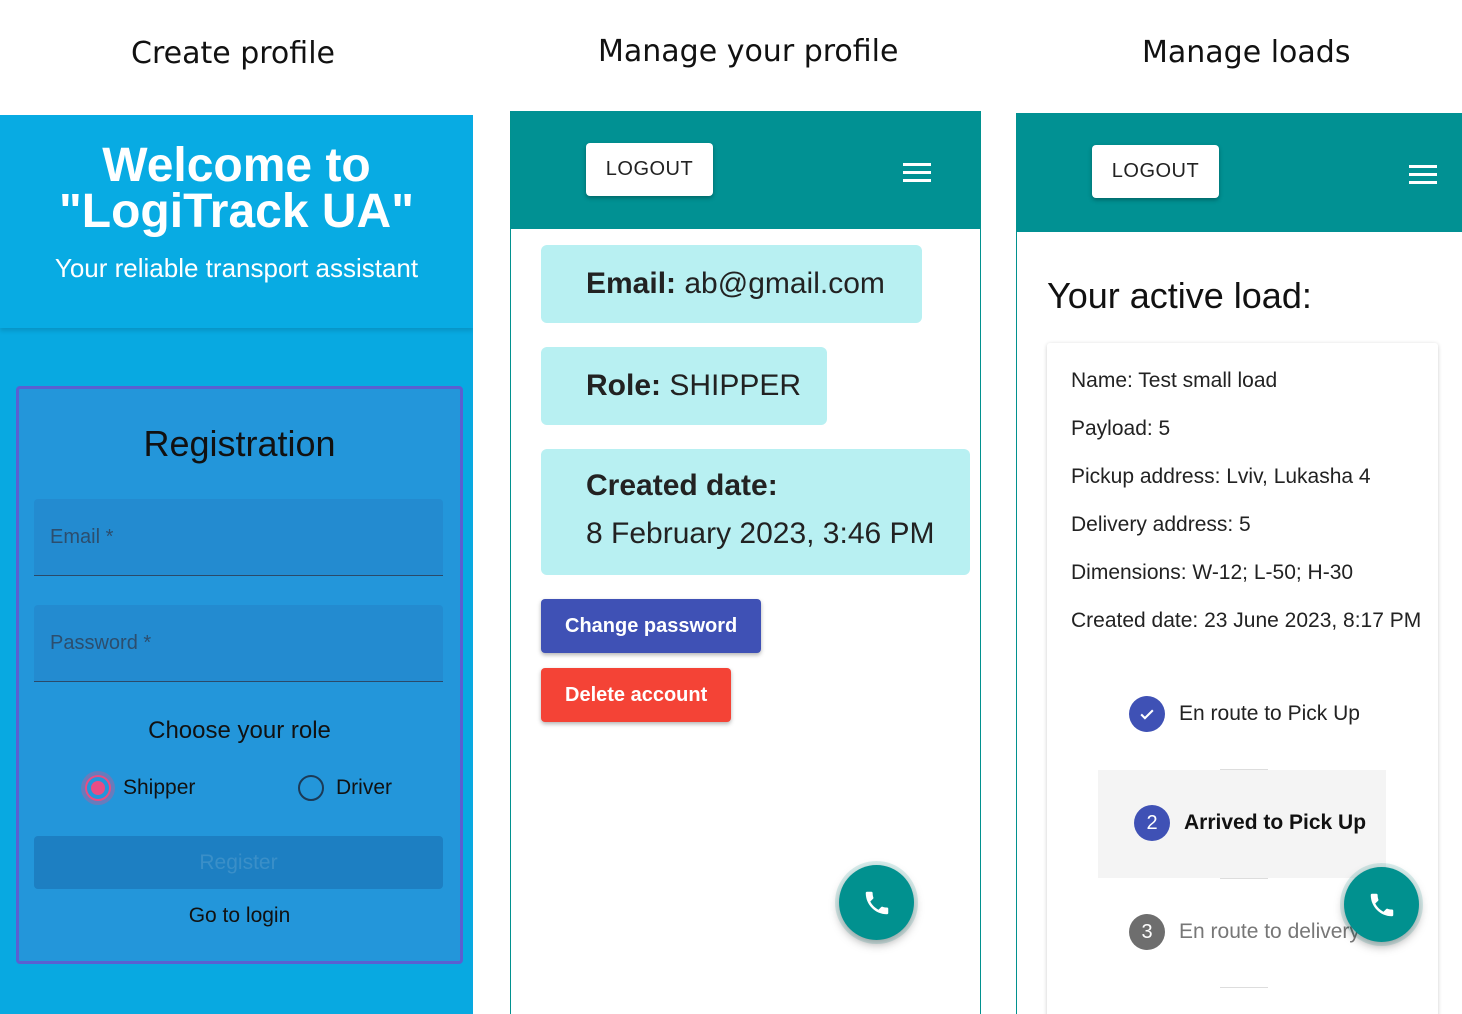  Describe the element at coordinates (1221, 476) in the screenshot. I see `load-pickup-address: Pickup address: Lviv, Lukasha 4` at that location.